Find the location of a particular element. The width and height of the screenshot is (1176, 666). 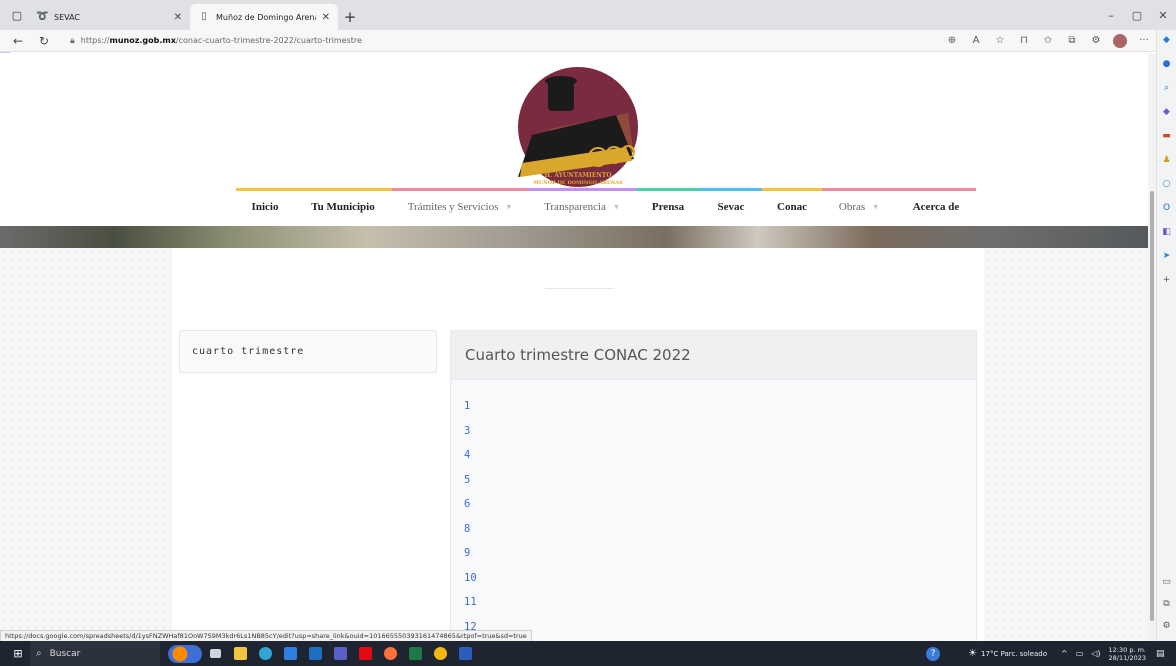

nav-item-transparencia: Transparencia ▼ is located at coordinates (582, 206).